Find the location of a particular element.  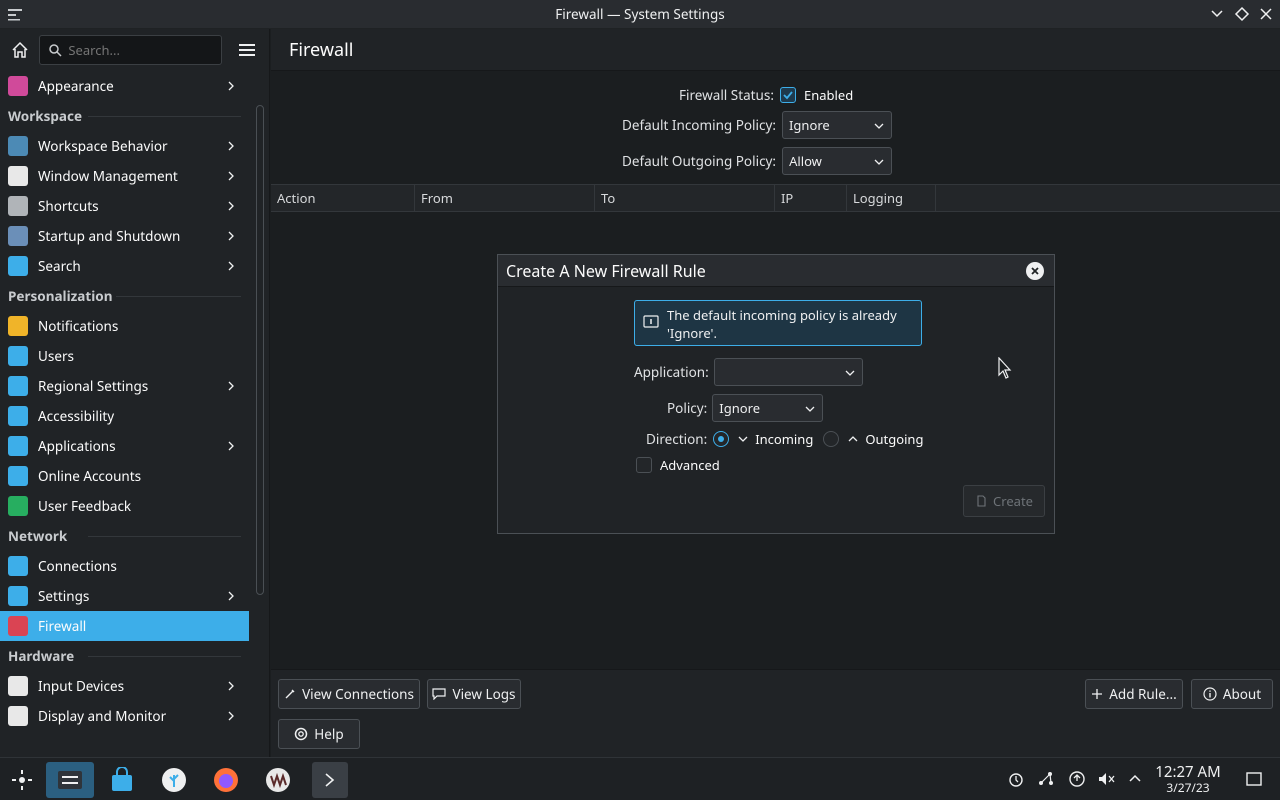

show-desktop-icon is located at coordinates (1254, 779).